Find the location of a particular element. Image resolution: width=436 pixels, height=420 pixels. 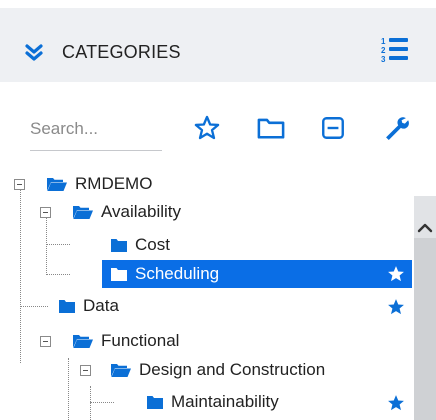

tree-node-label: Data is located at coordinates (101, 305).